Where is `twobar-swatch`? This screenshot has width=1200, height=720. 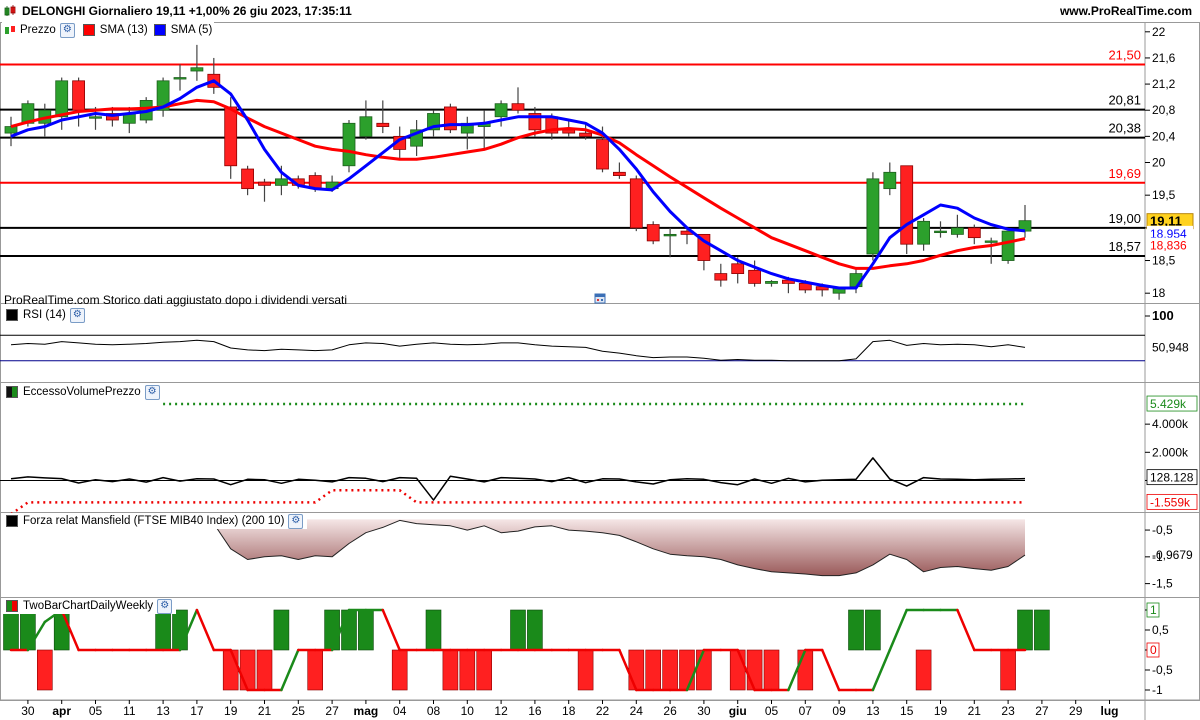 twobar-swatch is located at coordinates (12, 606).